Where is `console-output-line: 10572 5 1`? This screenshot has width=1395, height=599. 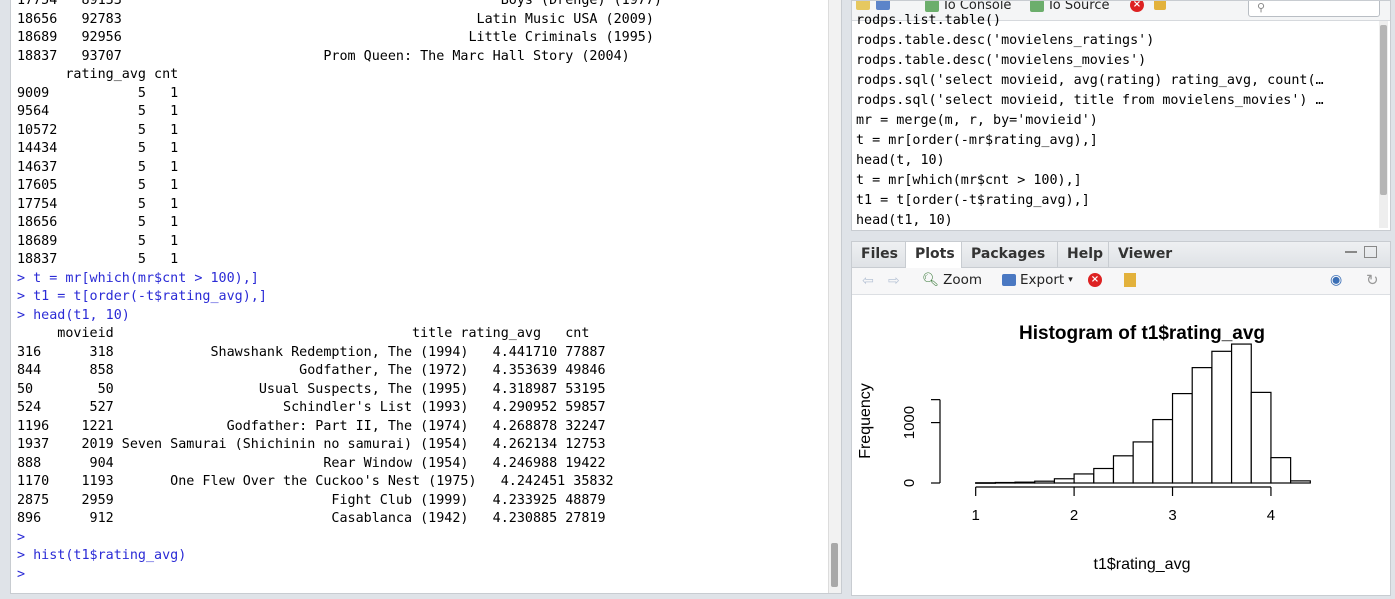
console-output-line: 10572 5 1 is located at coordinates (98, 130).